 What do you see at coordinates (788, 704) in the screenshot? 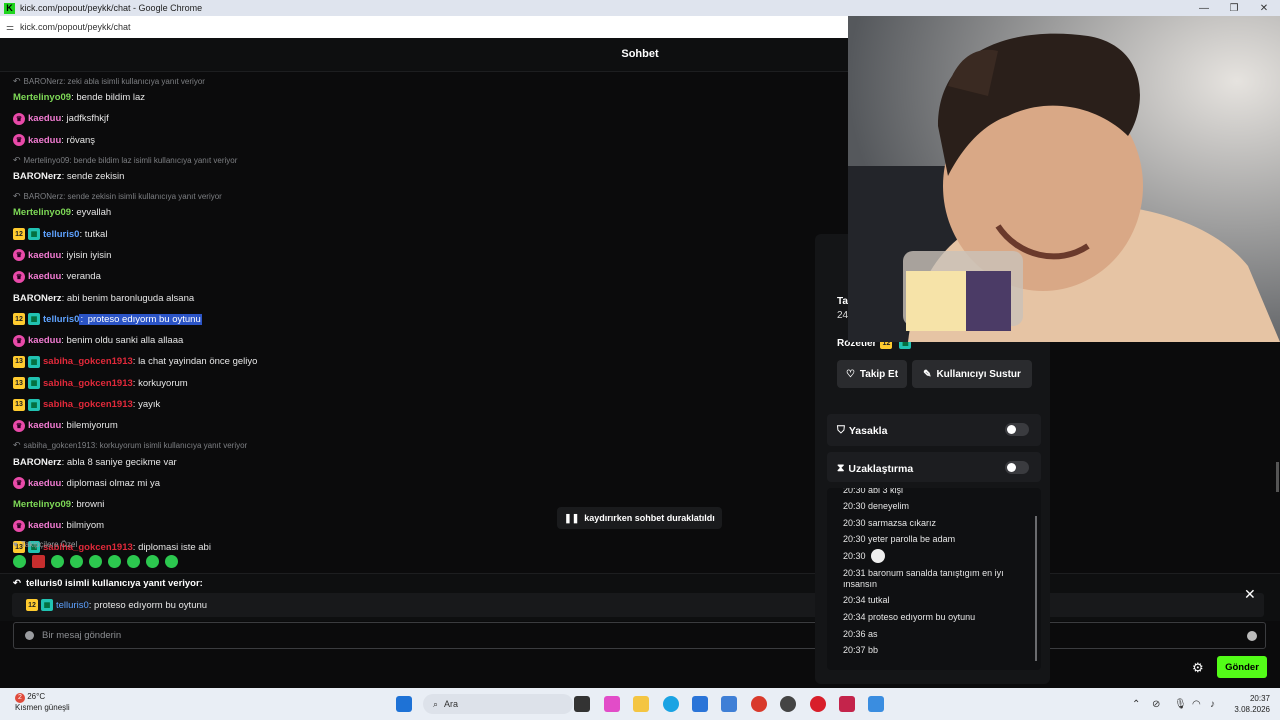
I see `obs-icon` at bounding box center [788, 704].